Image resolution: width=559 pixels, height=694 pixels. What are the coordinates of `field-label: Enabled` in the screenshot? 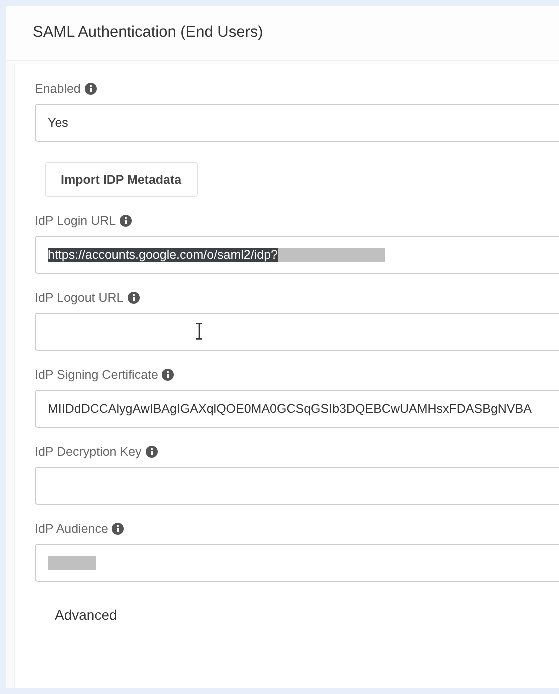 It's located at (58, 89).